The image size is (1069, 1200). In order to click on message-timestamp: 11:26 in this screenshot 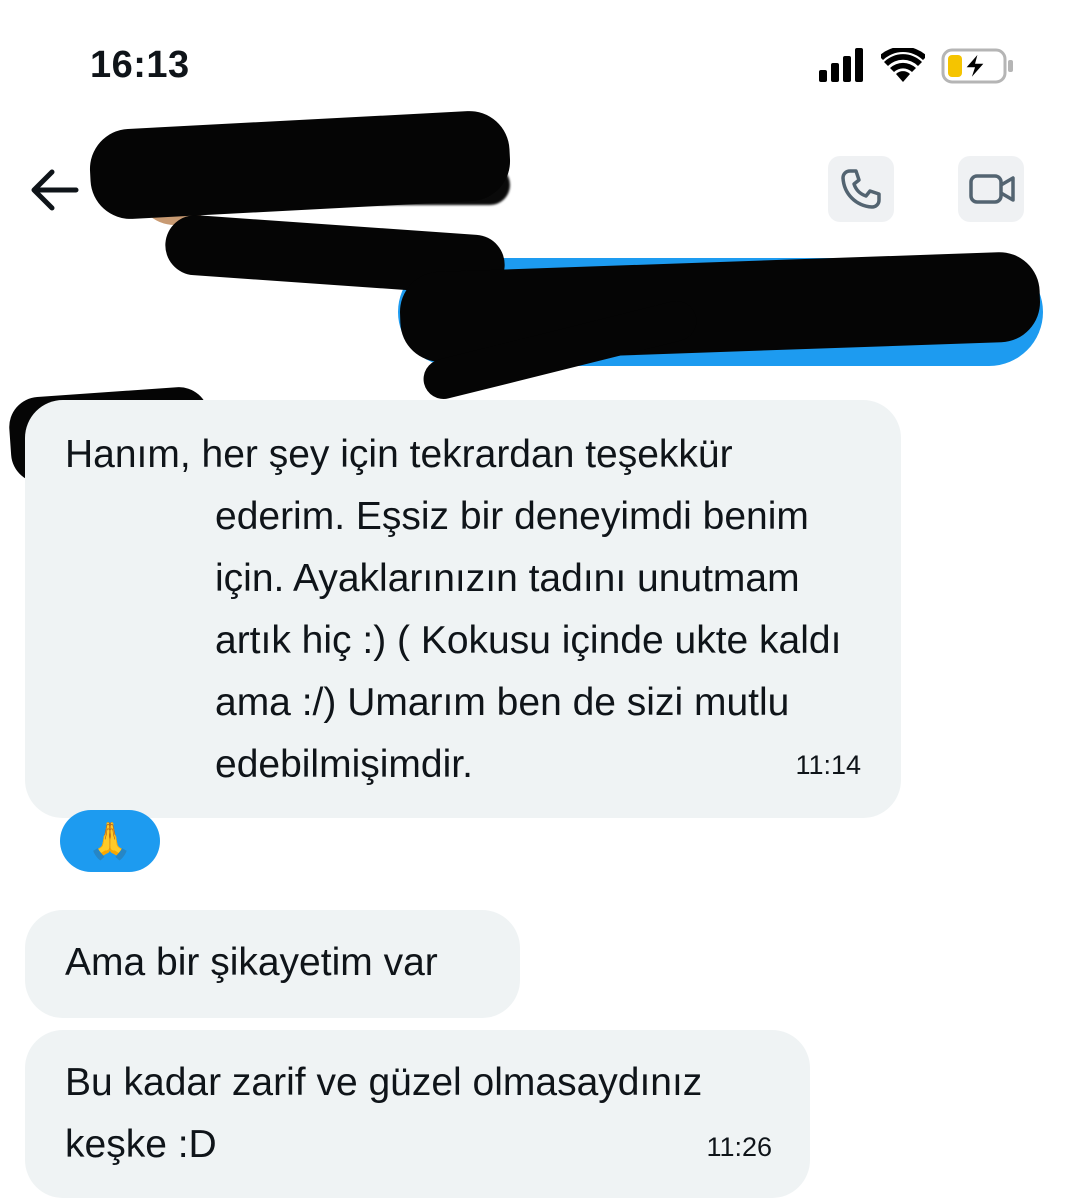, I will do `click(739, 1147)`.